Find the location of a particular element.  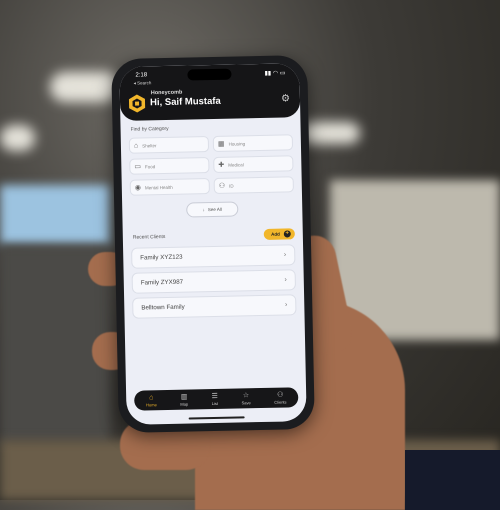

brand-name: Honeycomb is located at coordinates (166, 93).